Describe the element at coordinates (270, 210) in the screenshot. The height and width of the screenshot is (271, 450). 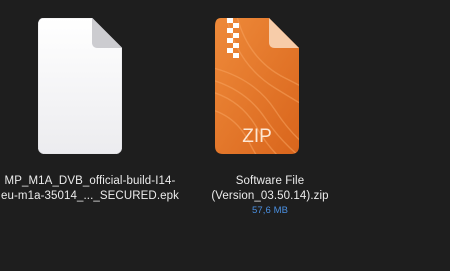
I see `file-size-label: 57,6 MB` at that location.